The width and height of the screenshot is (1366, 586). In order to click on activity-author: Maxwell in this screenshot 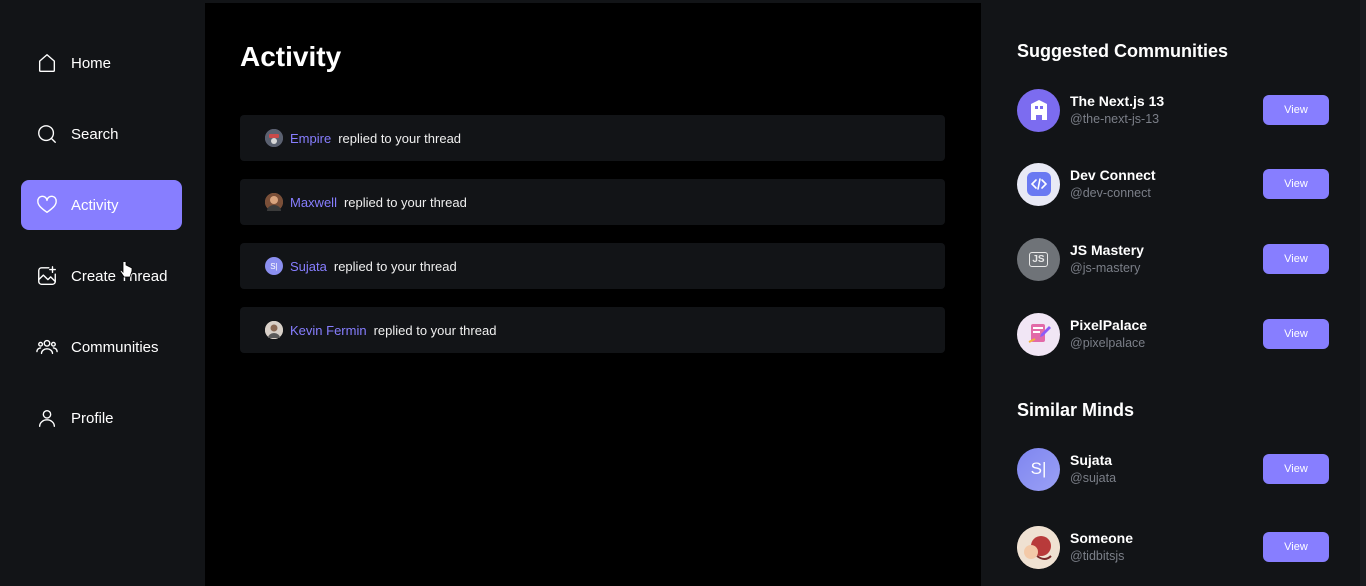, I will do `click(313, 202)`.